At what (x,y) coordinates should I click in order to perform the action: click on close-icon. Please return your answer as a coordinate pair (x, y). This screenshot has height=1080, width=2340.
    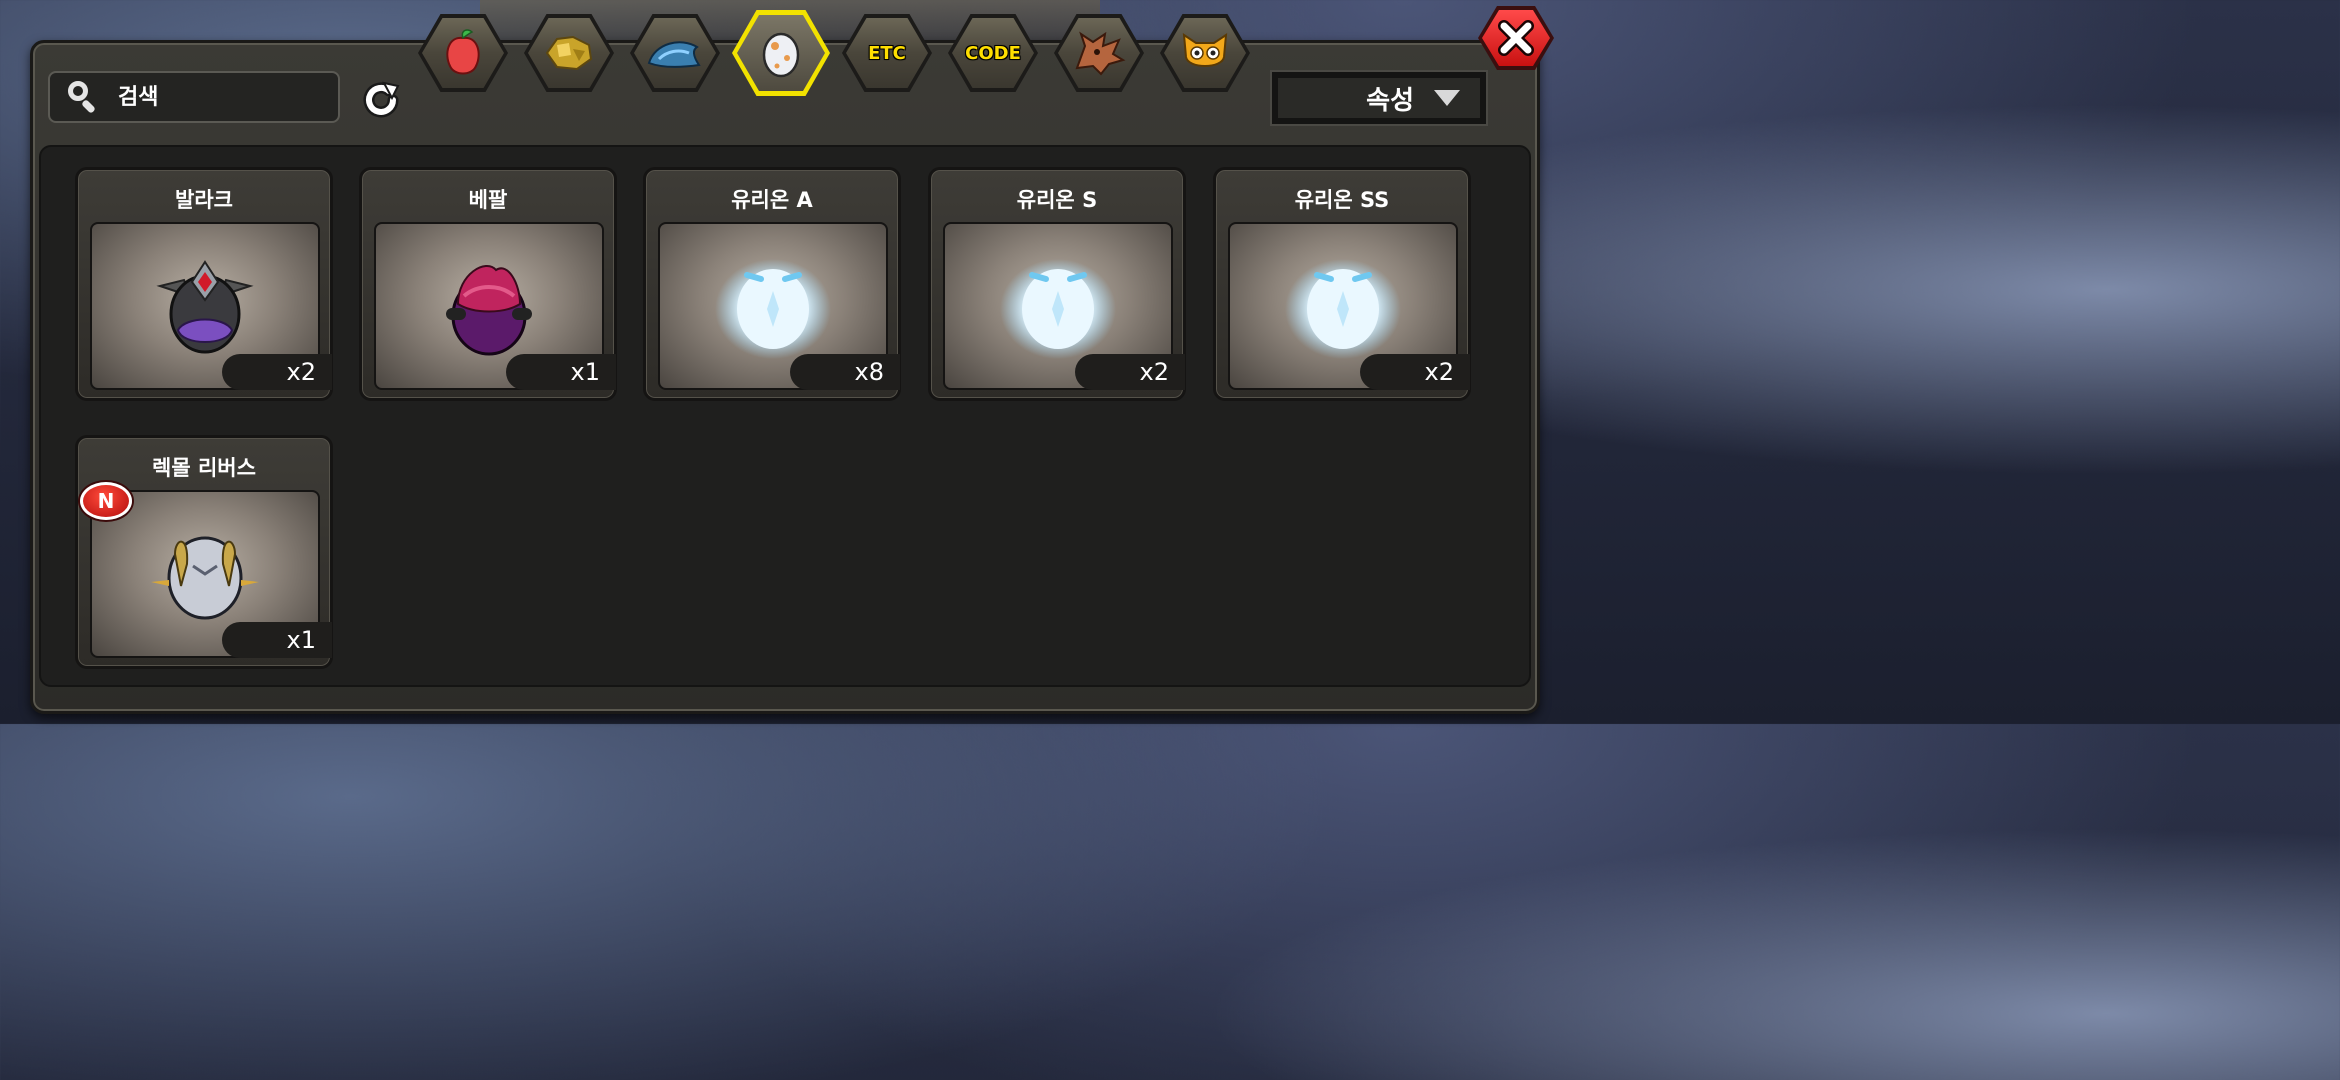
    Looking at the image, I should click on (1516, 38).